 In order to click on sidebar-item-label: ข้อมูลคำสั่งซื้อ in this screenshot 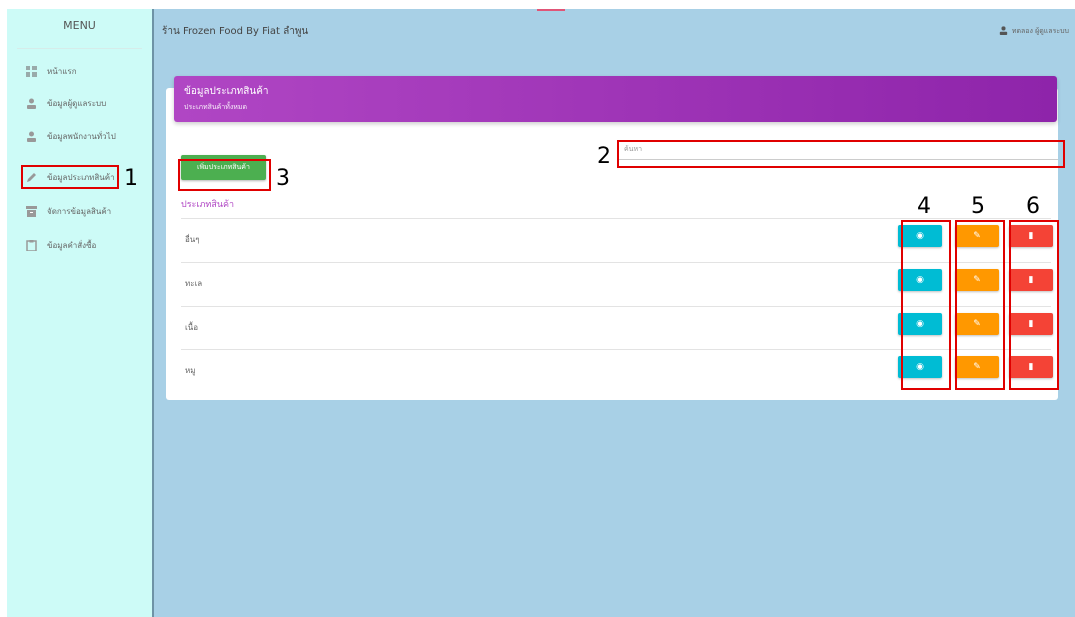, I will do `click(72, 245)`.